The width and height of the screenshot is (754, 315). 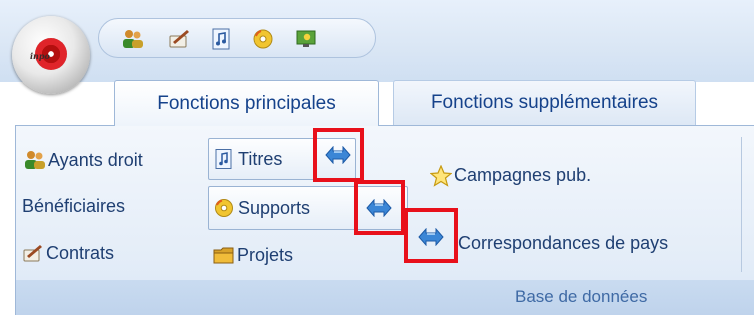 I want to click on ayants-droit-label: Ayants droit, so click(x=95, y=159).